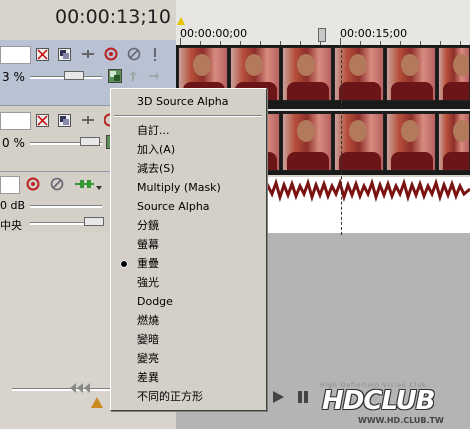  I want to click on track-2-name-field, so click(15, 121).